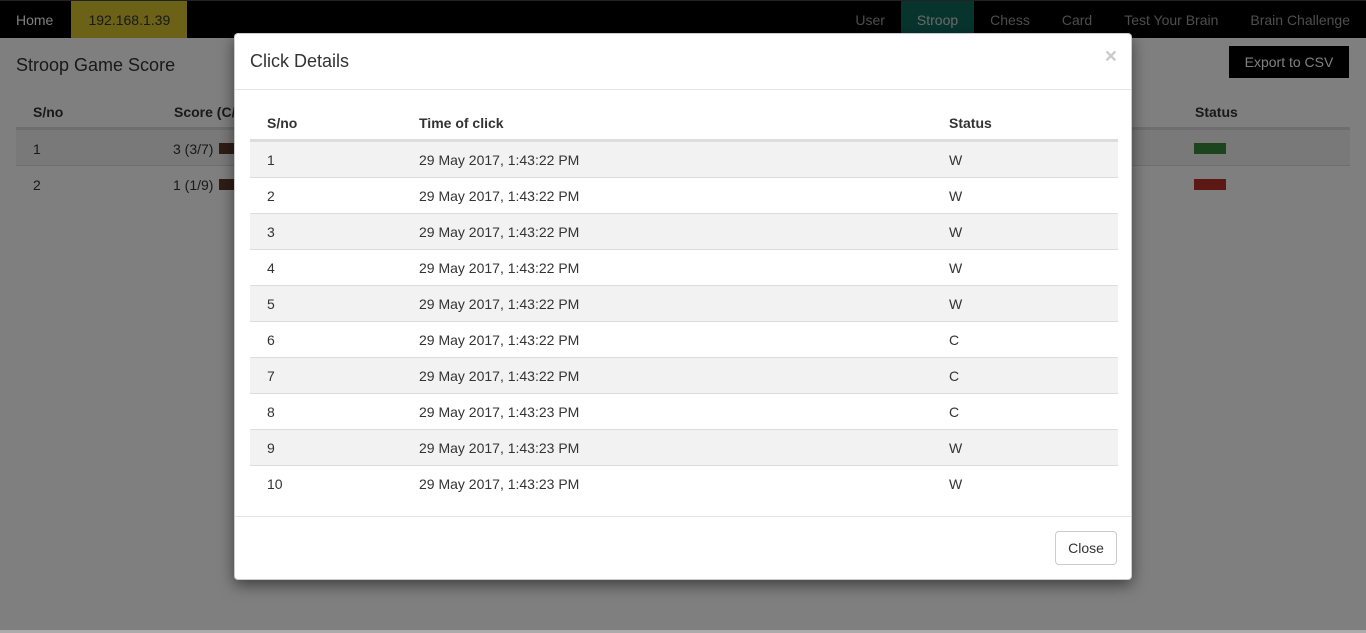 The image size is (1366, 633). I want to click on row-sno: 6, so click(271, 340).